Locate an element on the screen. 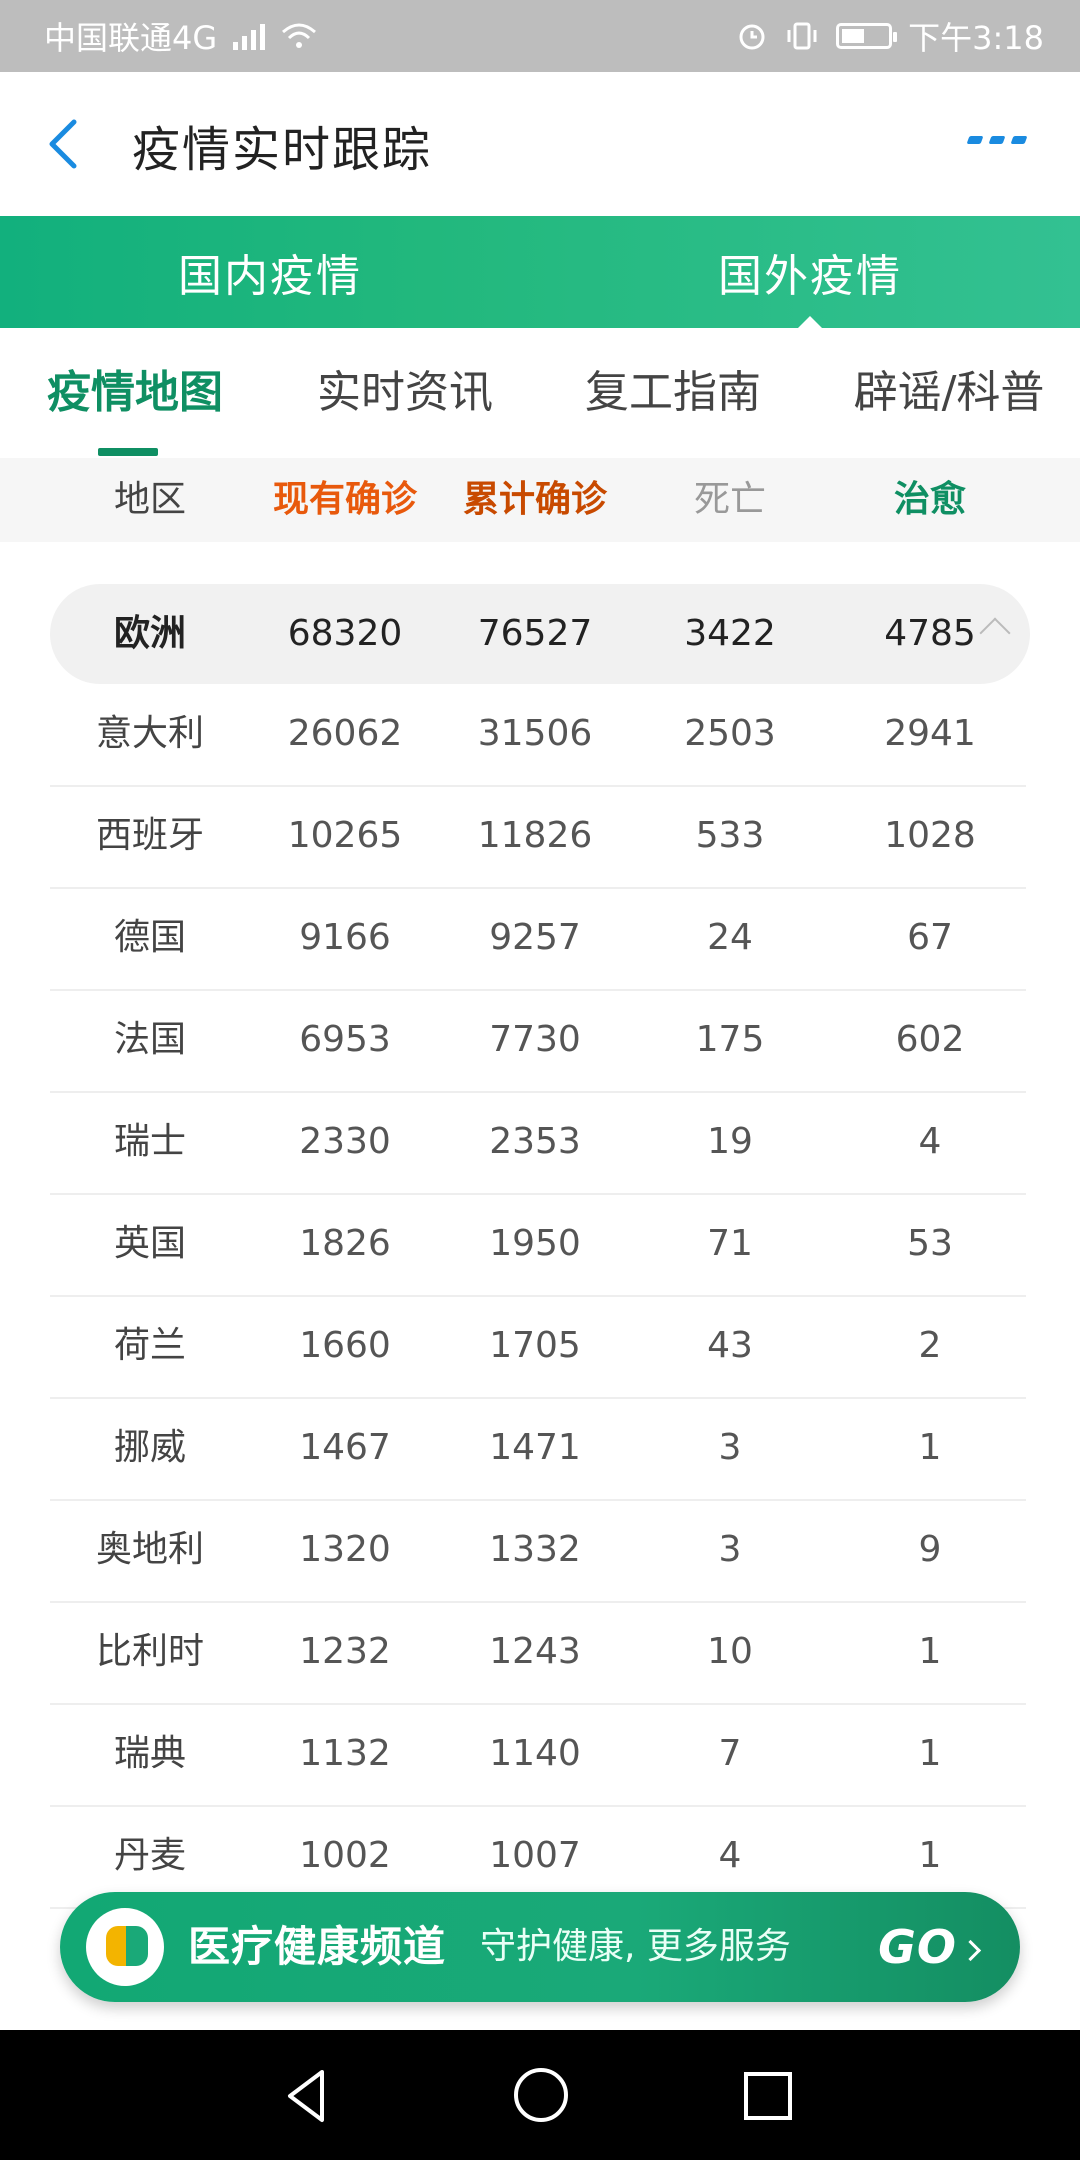 Image resolution: width=1080 pixels, height=2160 pixels. row-region: 瑞典 is located at coordinates (149, 1753).